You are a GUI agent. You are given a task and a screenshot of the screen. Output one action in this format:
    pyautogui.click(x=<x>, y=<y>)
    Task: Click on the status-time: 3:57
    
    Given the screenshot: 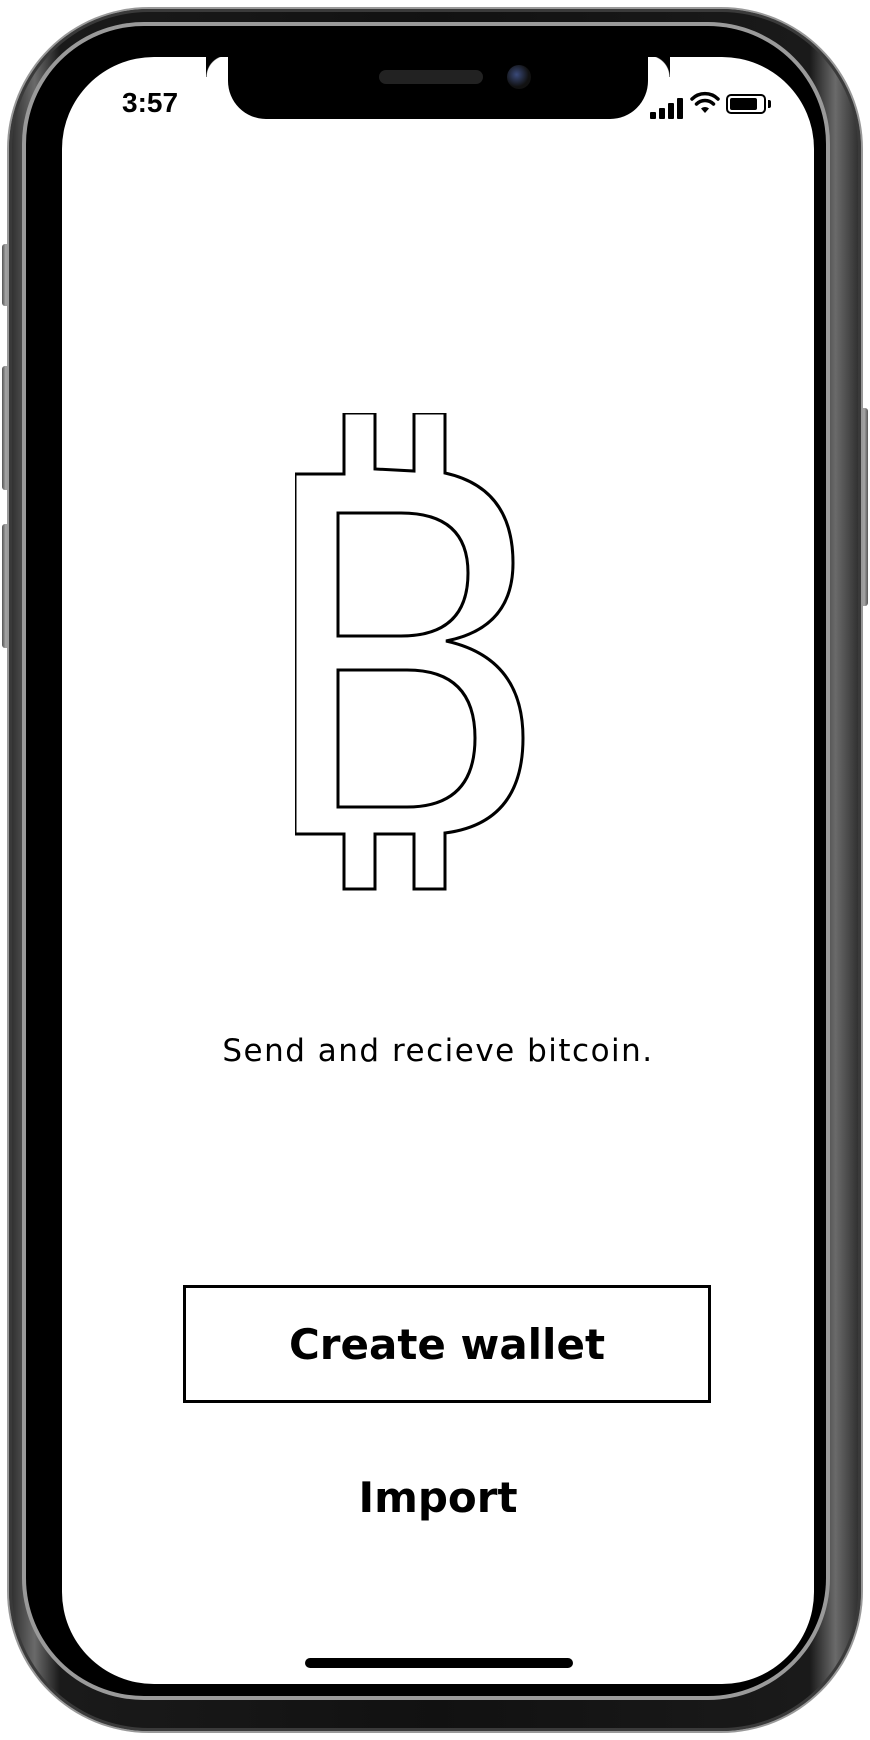 What is the action you would take?
    pyautogui.click(x=150, y=102)
    